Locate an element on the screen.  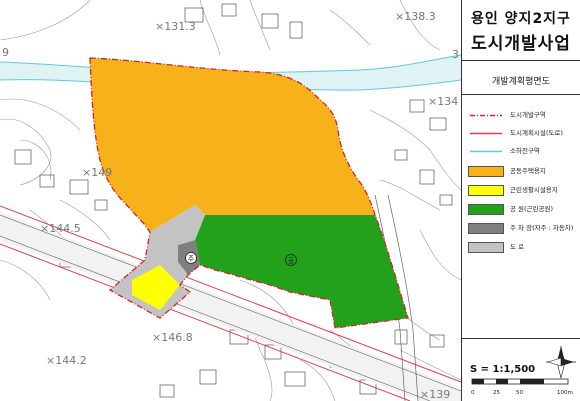
elevation-label-2: ×138.3 is located at coordinates (415, 16).